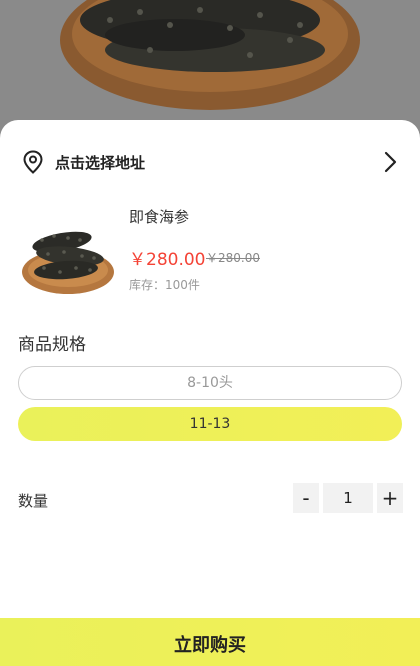 The width and height of the screenshot is (420, 666). What do you see at coordinates (306, 498) in the screenshot?
I see `decrease-button: -` at bounding box center [306, 498].